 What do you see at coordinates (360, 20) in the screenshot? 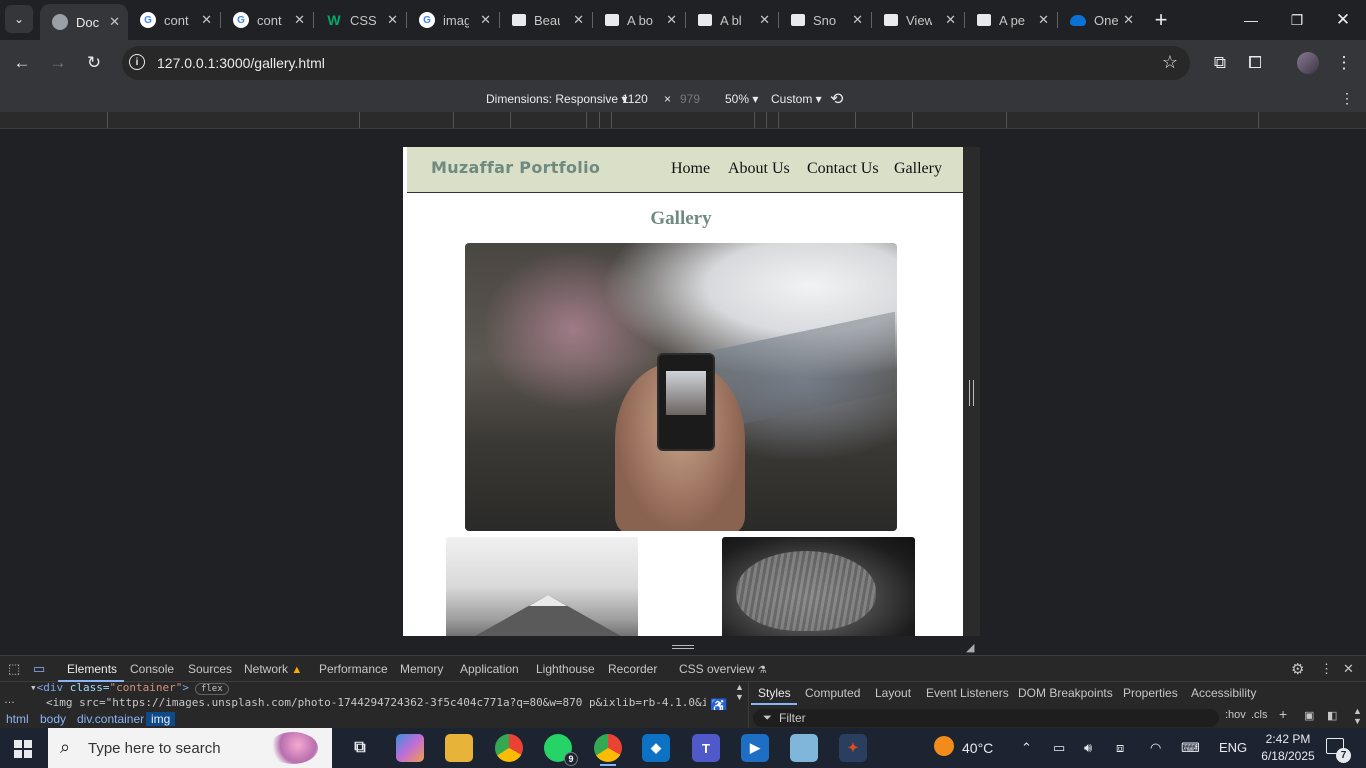
I see `browser-tab-4: W CSS ✕` at bounding box center [360, 20].